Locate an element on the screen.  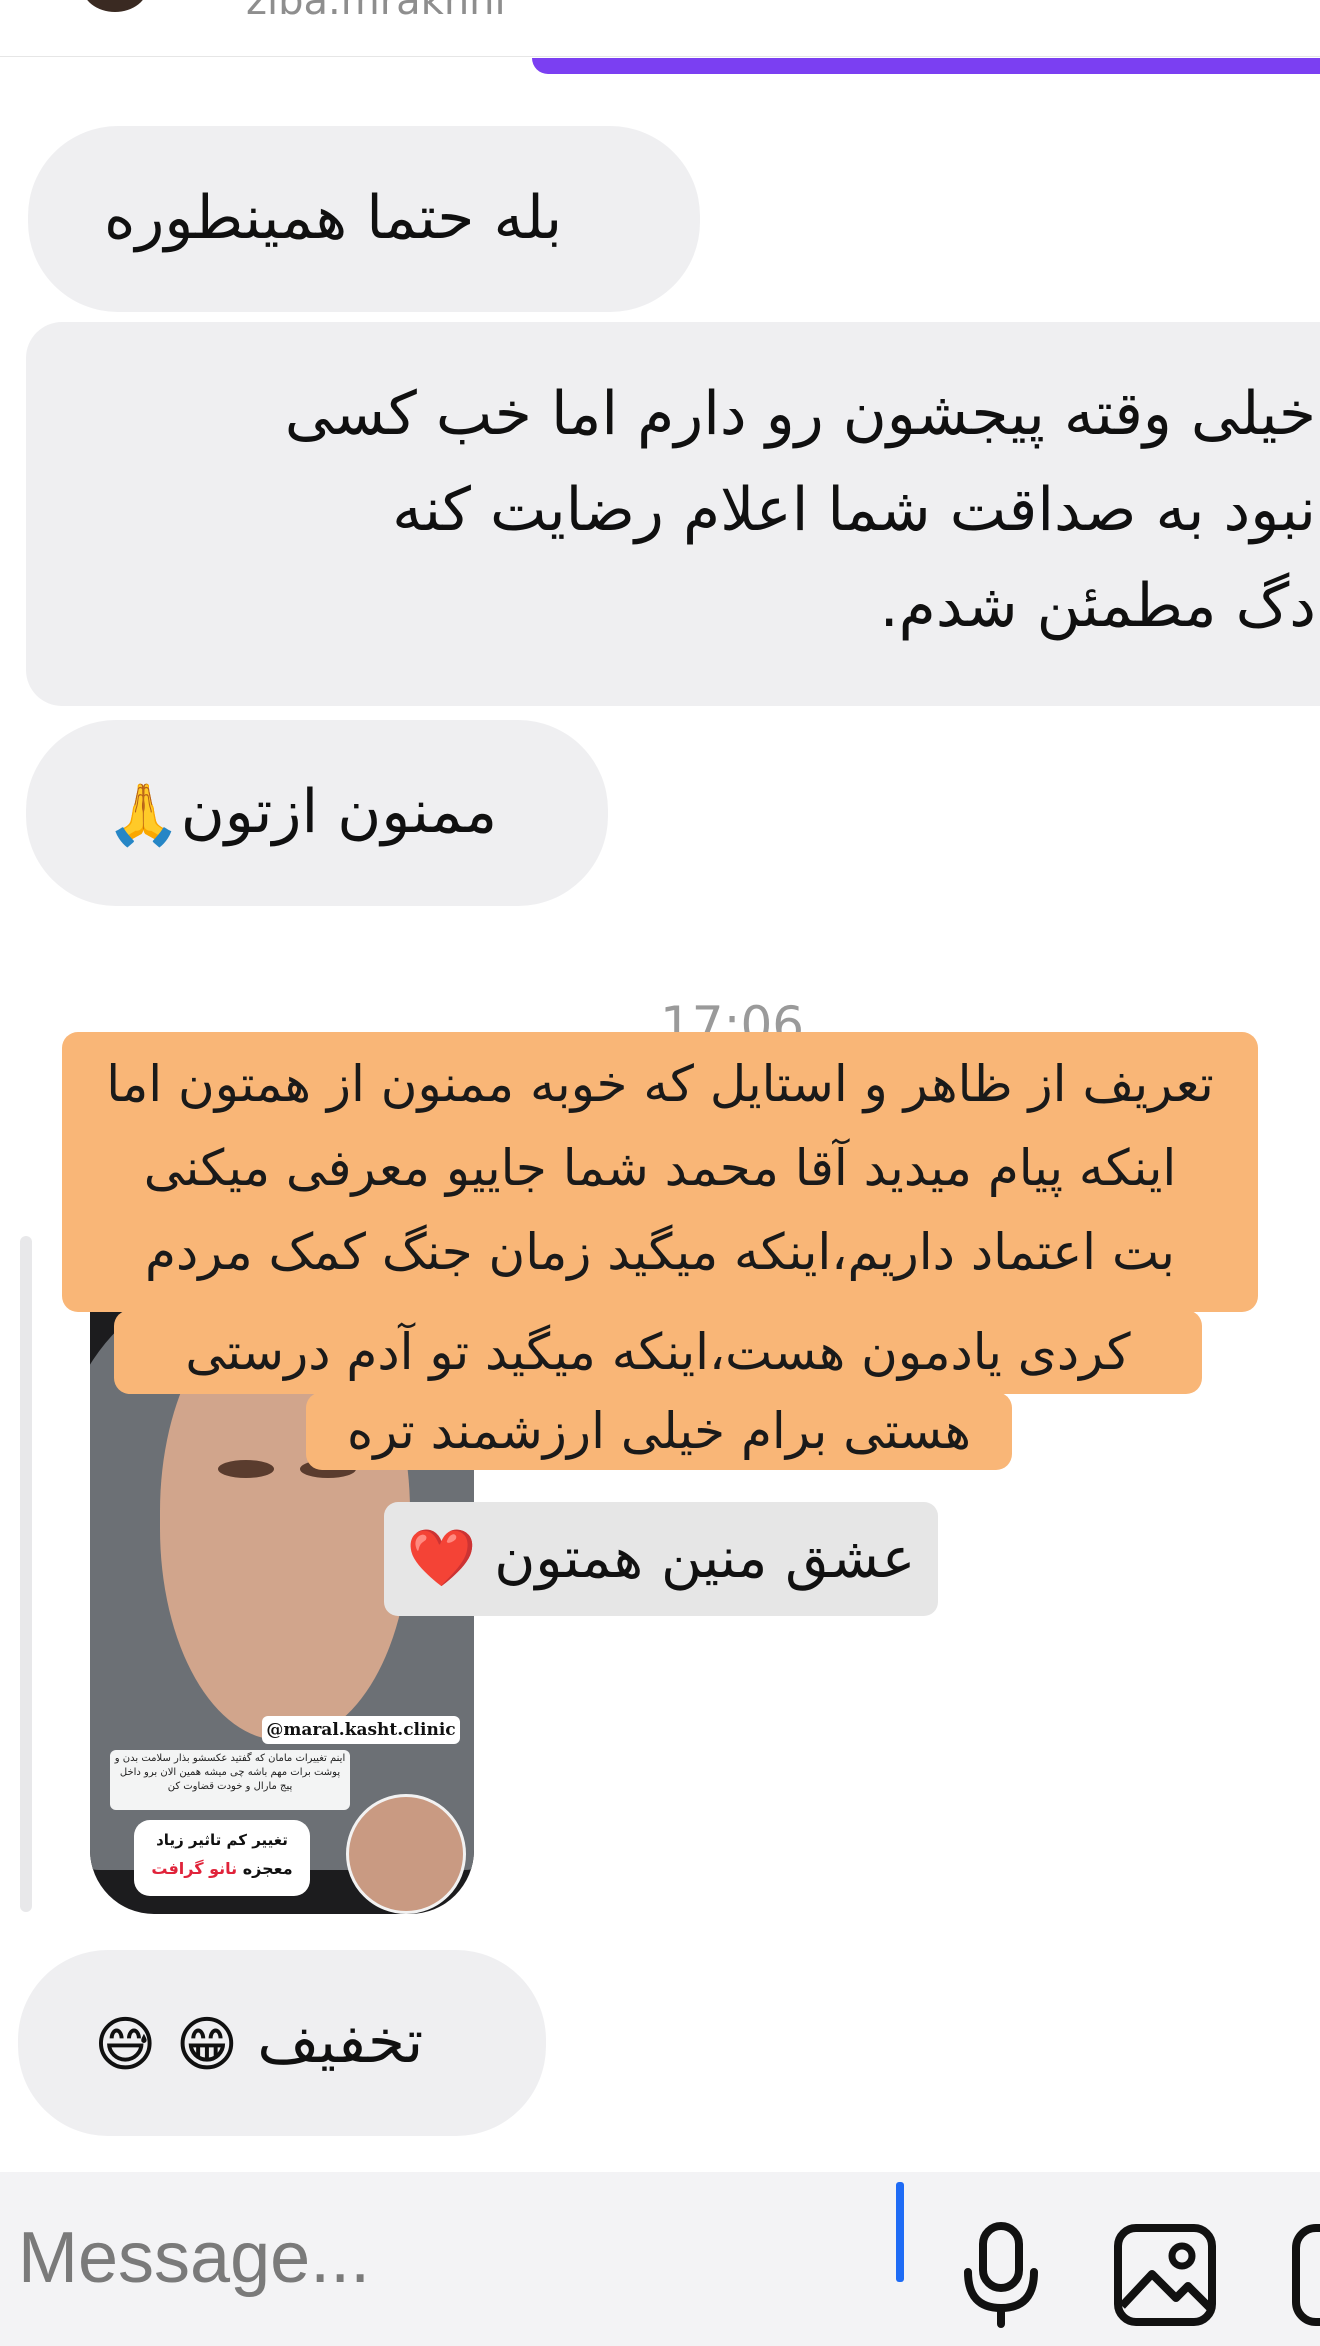
message-bubble: ممنون ازتون🙏 is located at coordinates (317, 813).